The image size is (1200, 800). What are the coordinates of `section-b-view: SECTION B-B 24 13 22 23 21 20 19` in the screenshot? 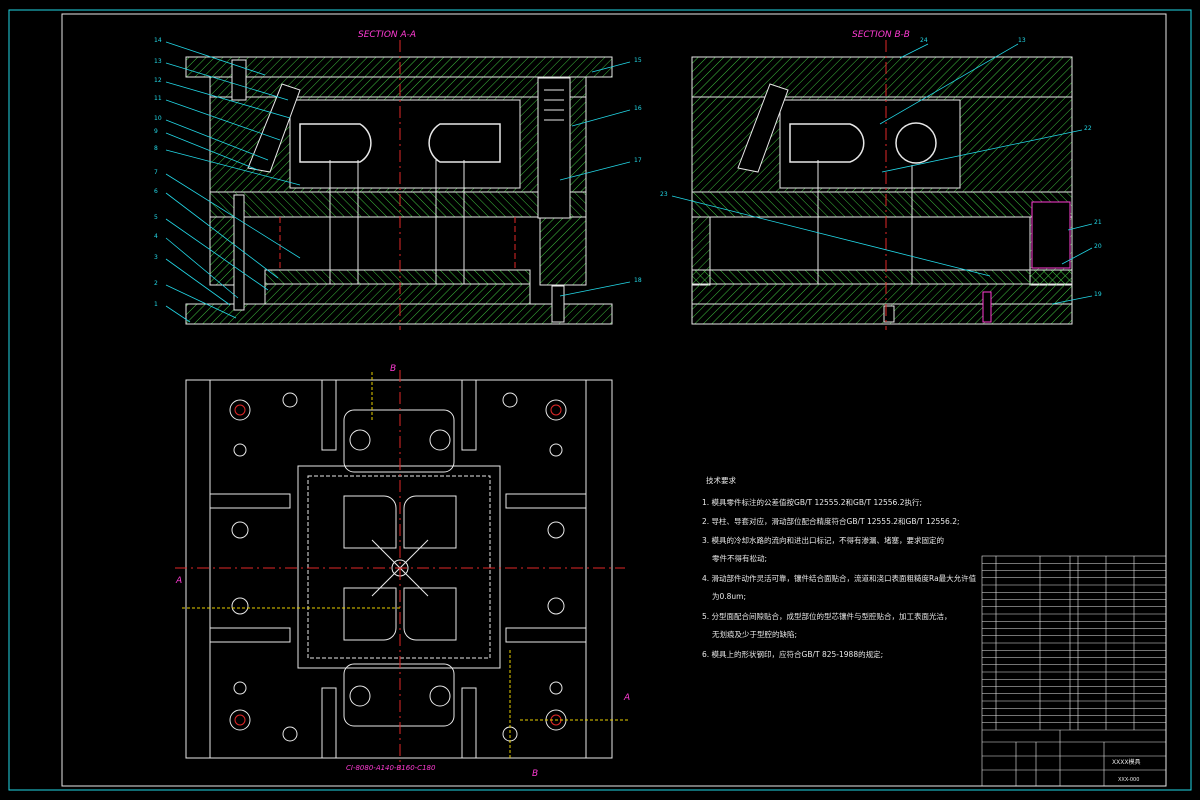 It's located at (881, 180).